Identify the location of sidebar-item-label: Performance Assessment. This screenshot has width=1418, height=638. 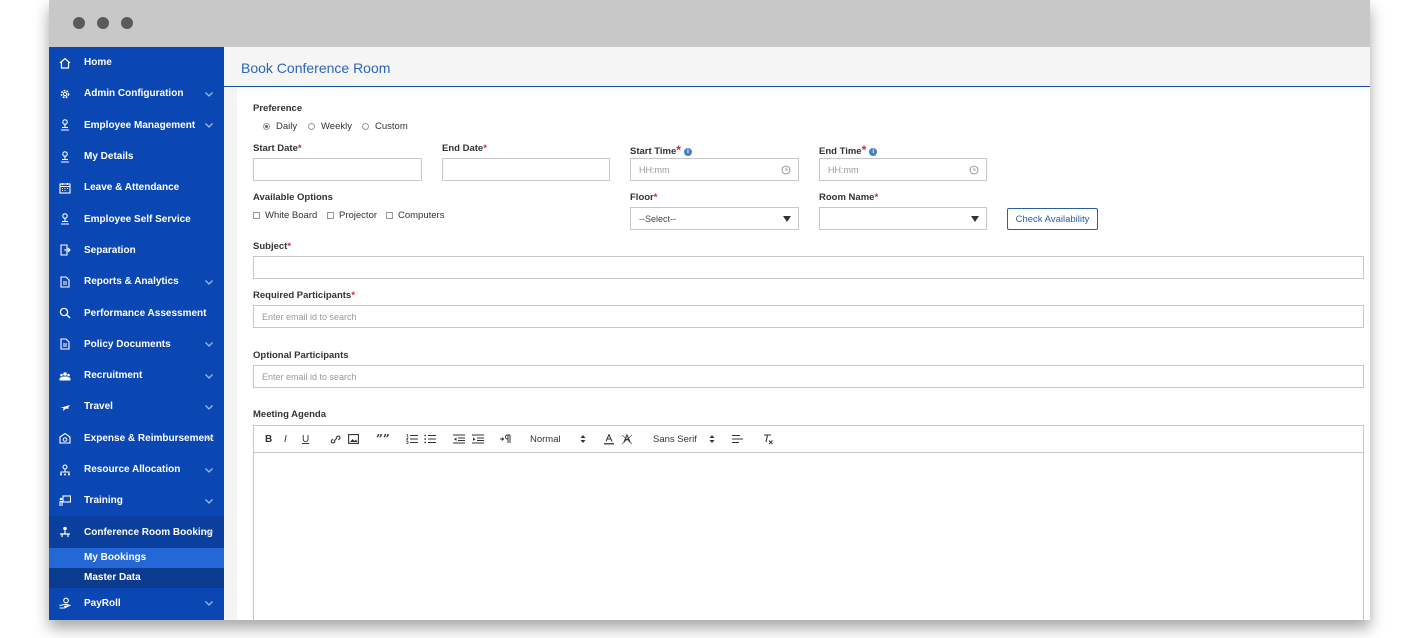
(145, 313).